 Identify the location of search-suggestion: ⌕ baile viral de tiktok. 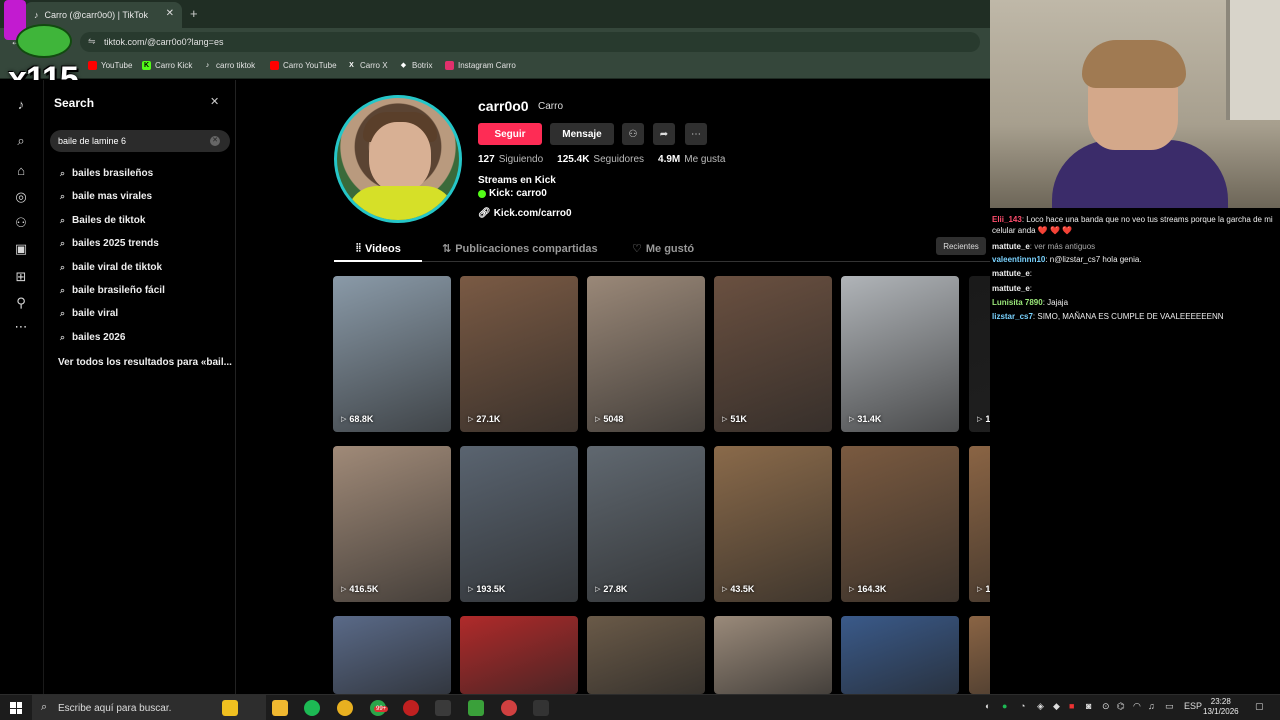
(111, 267).